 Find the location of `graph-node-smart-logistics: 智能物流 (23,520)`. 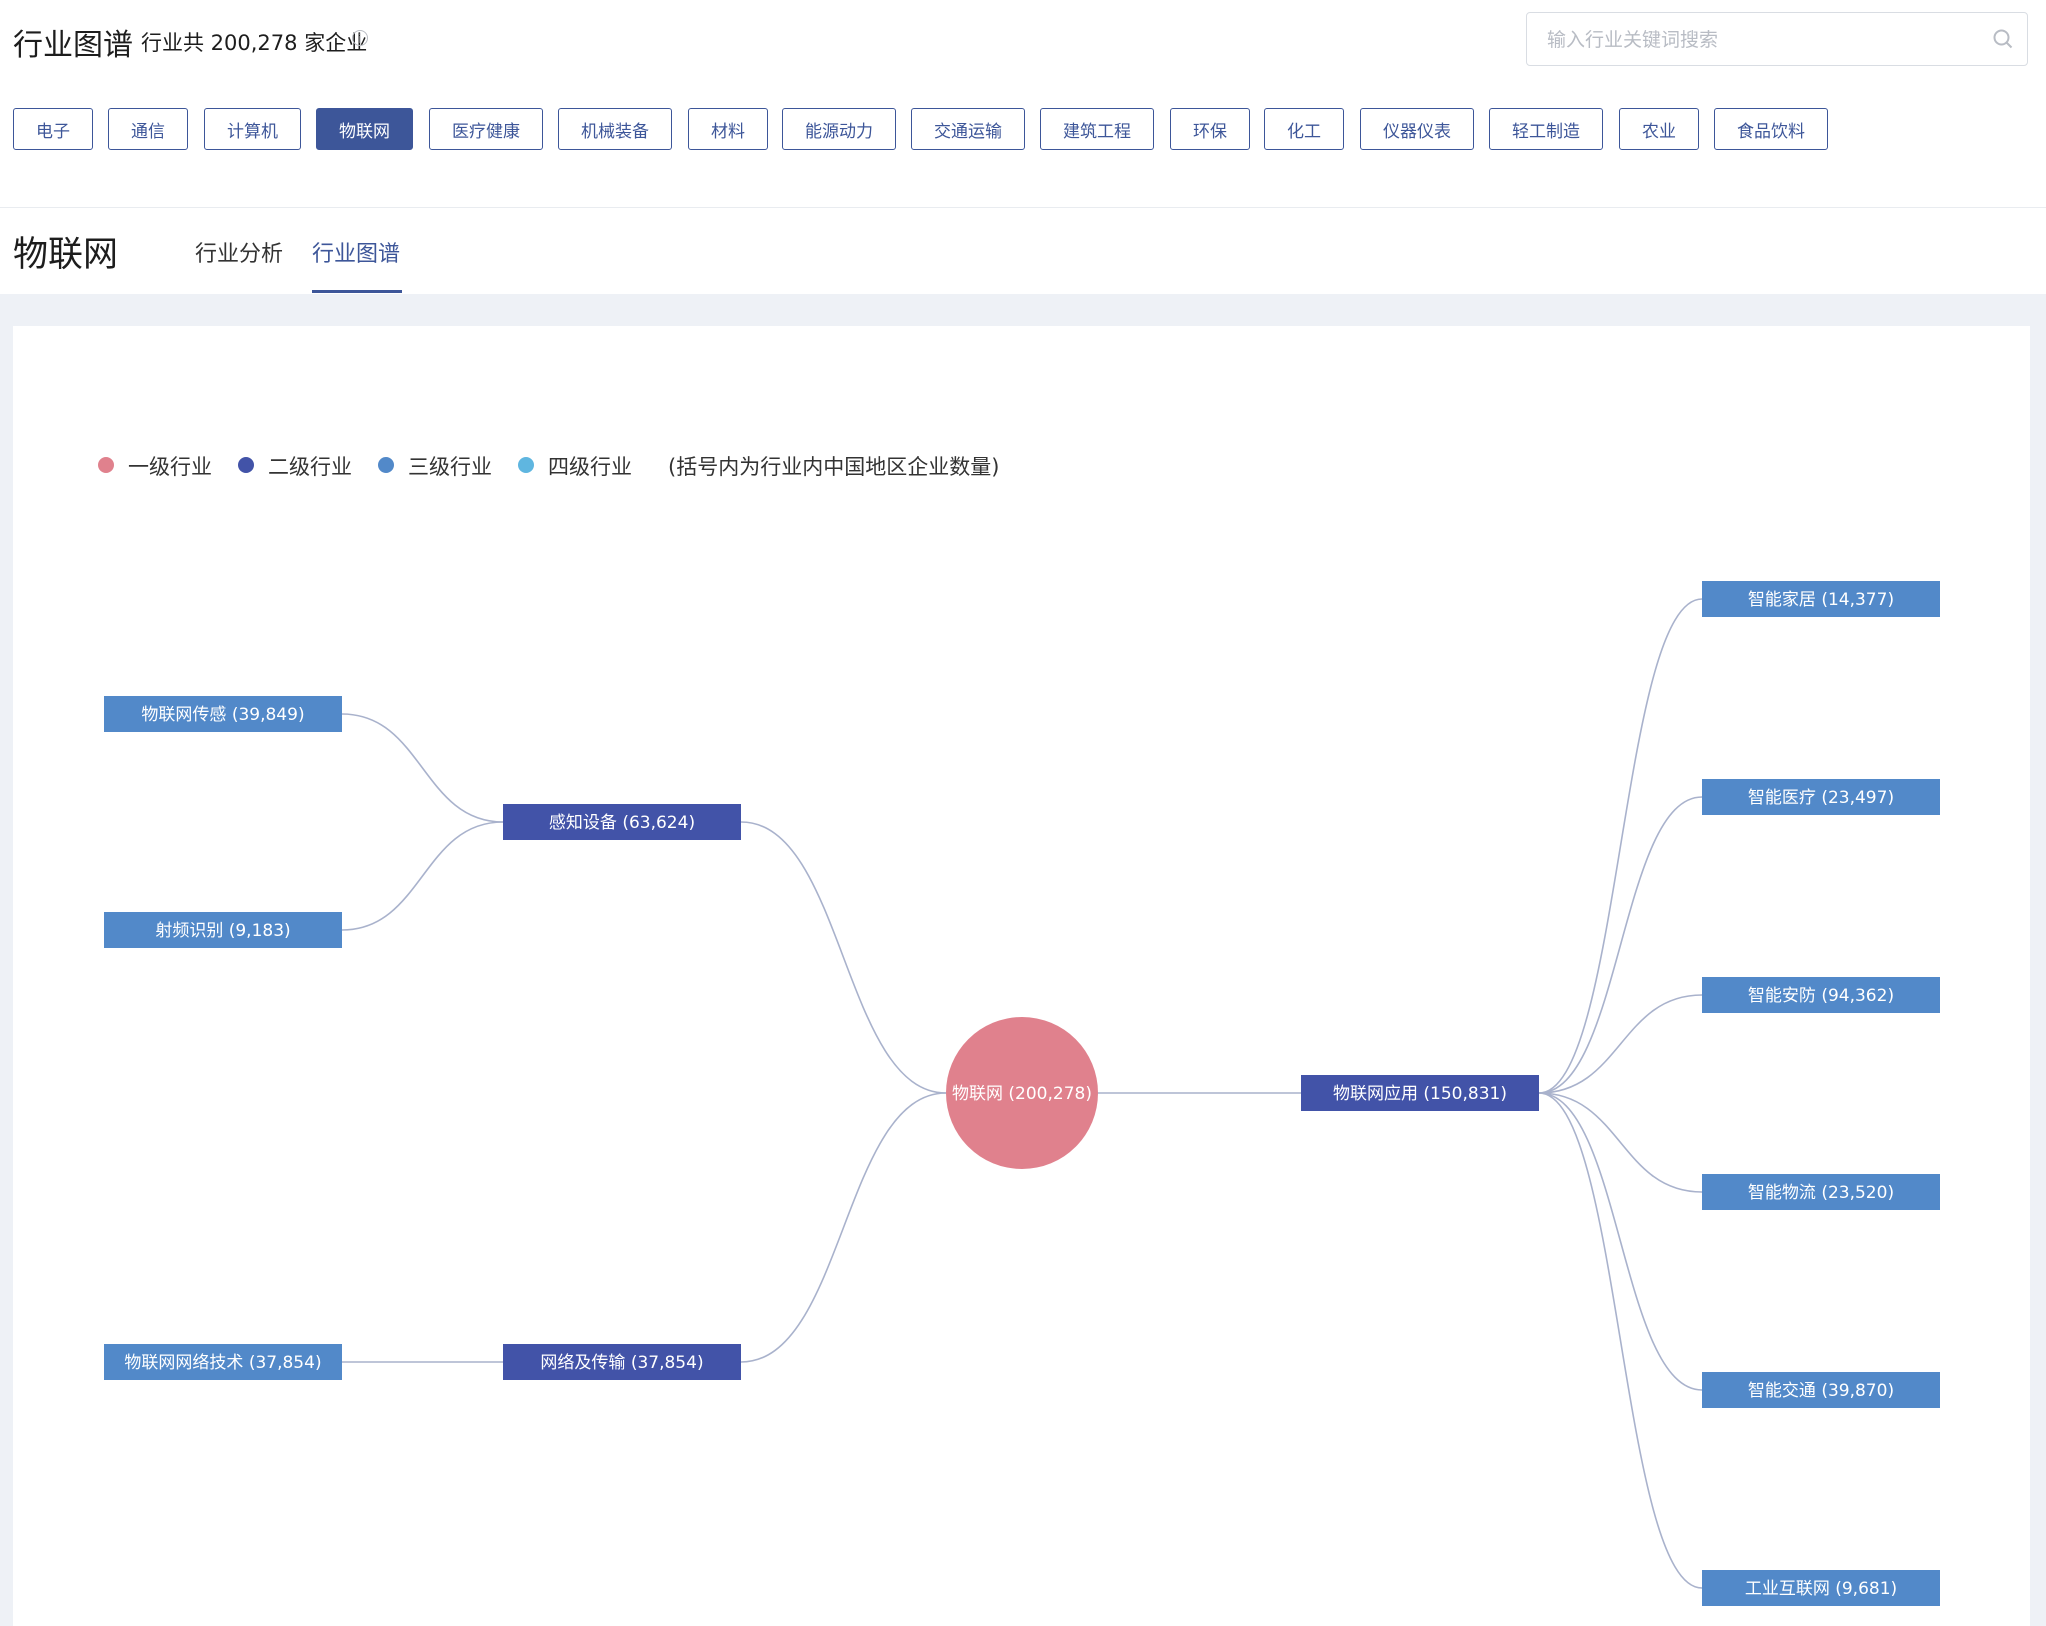

graph-node-smart-logistics: 智能物流 (23,520) is located at coordinates (1821, 1192).